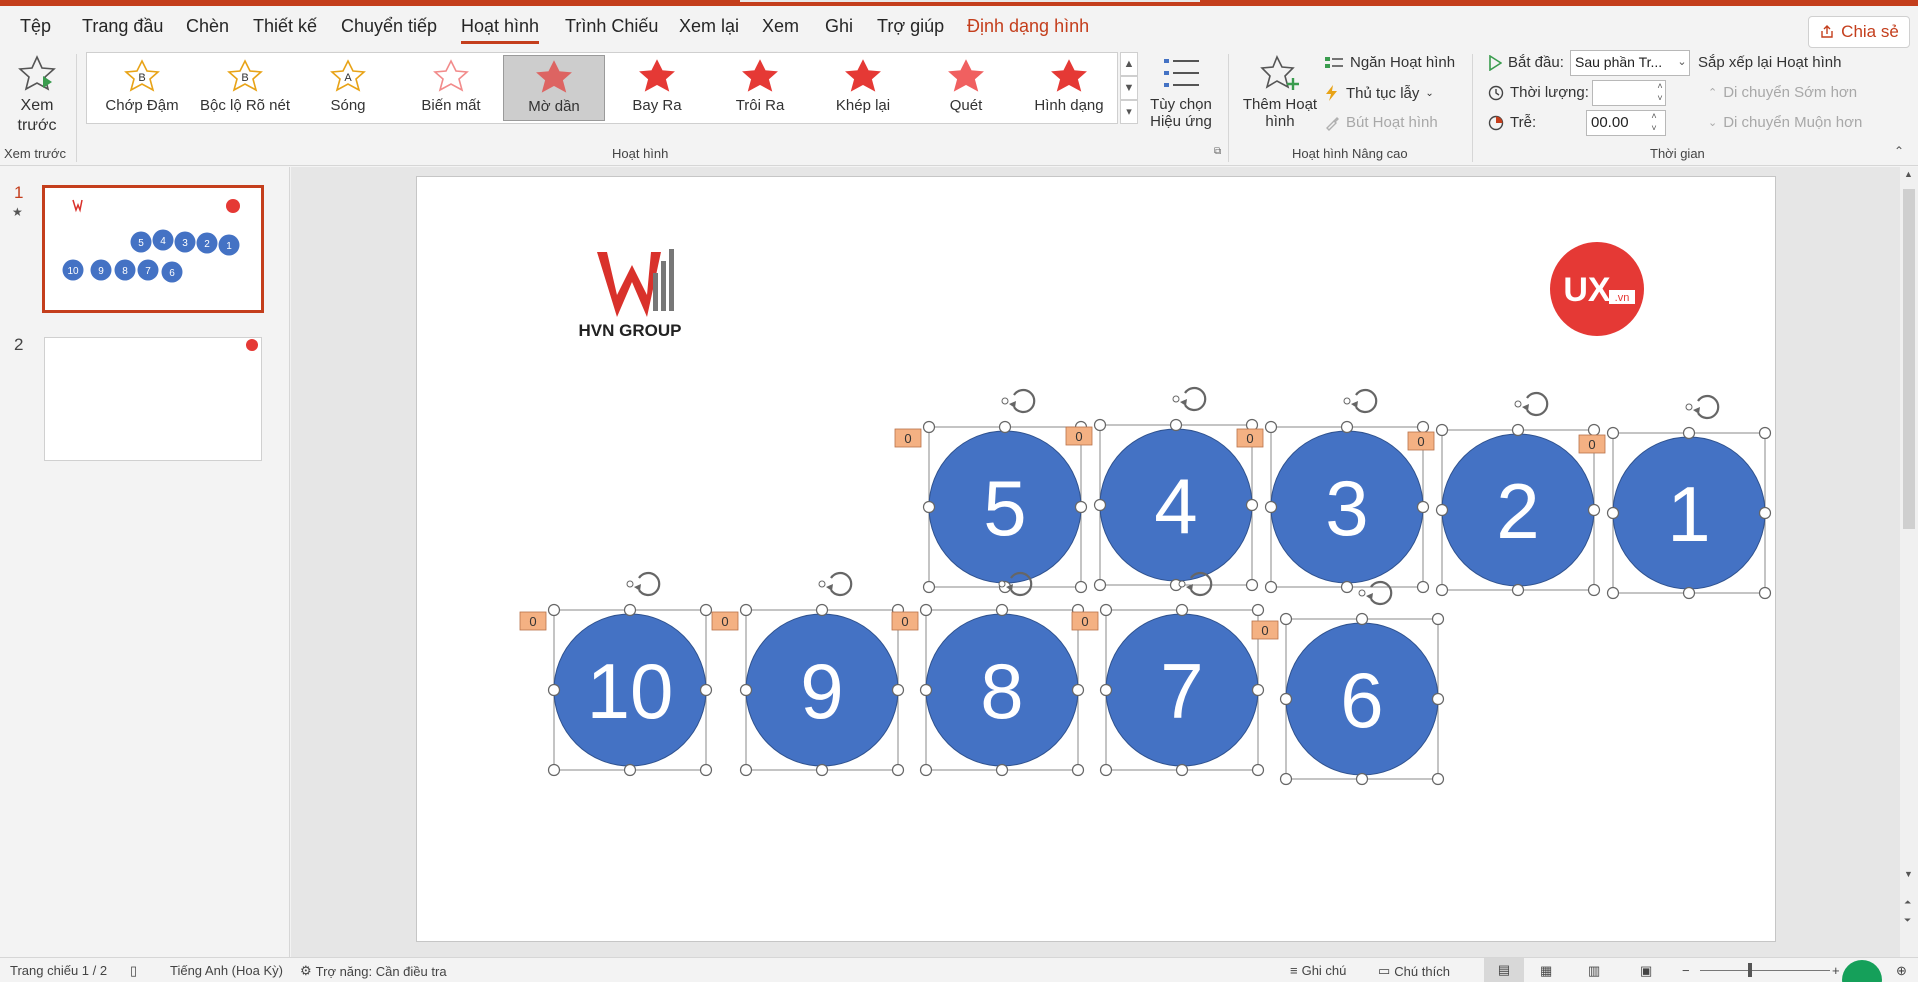 The width and height of the screenshot is (1918, 982). What do you see at coordinates (991, 491) in the screenshot?
I see `circle-shape: 50` at bounding box center [991, 491].